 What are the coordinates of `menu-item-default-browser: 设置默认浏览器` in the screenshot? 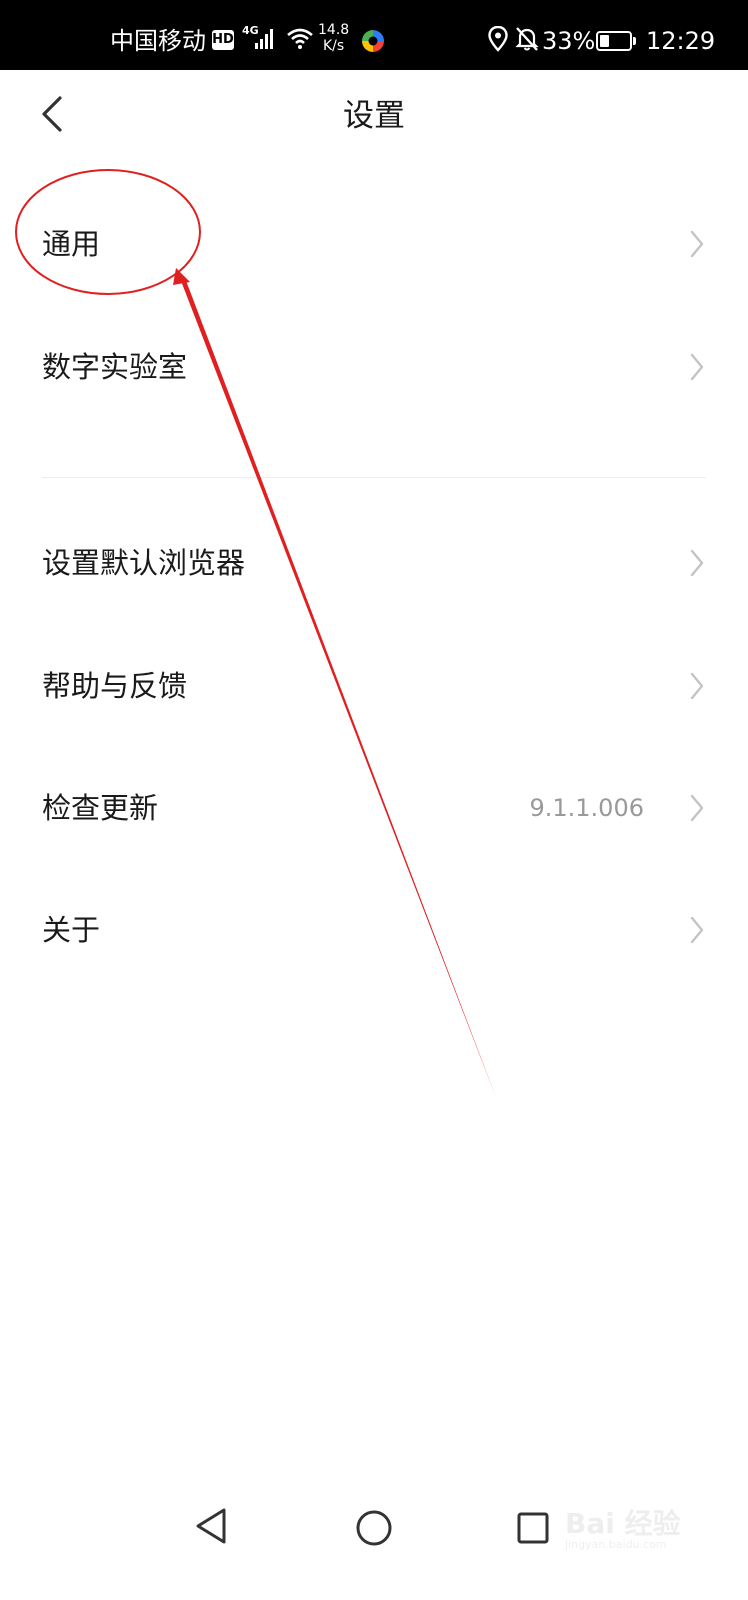 It's located at (374, 563).